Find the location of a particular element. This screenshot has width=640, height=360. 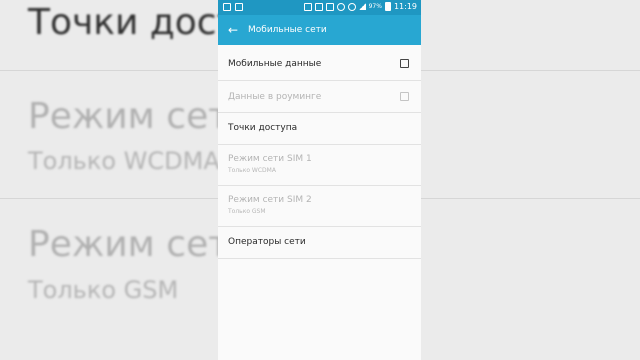

wifi-icon is located at coordinates (351, 6).